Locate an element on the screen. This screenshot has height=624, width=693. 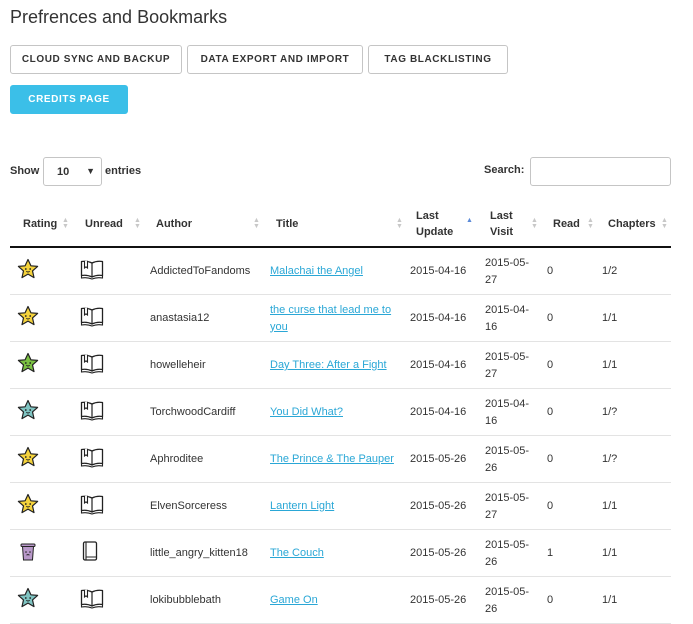
author-cell: anastasia12 is located at coordinates (179, 318).